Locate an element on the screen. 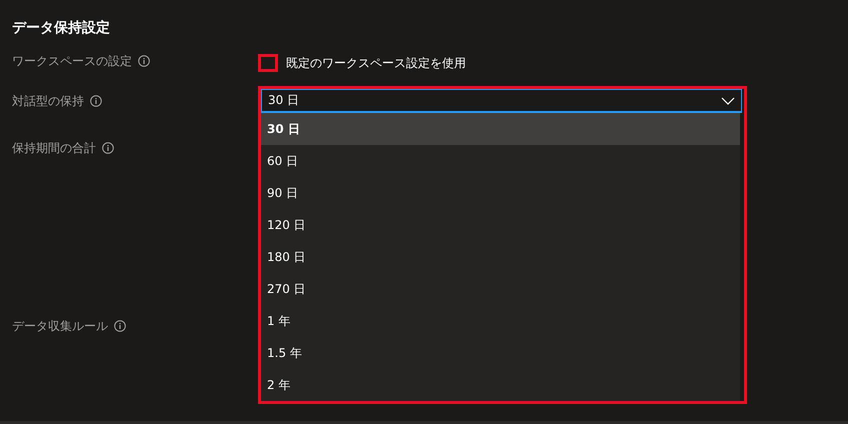 This screenshot has height=424, width=848. section-title: データ保持設定 is located at coordinates (61, 28).